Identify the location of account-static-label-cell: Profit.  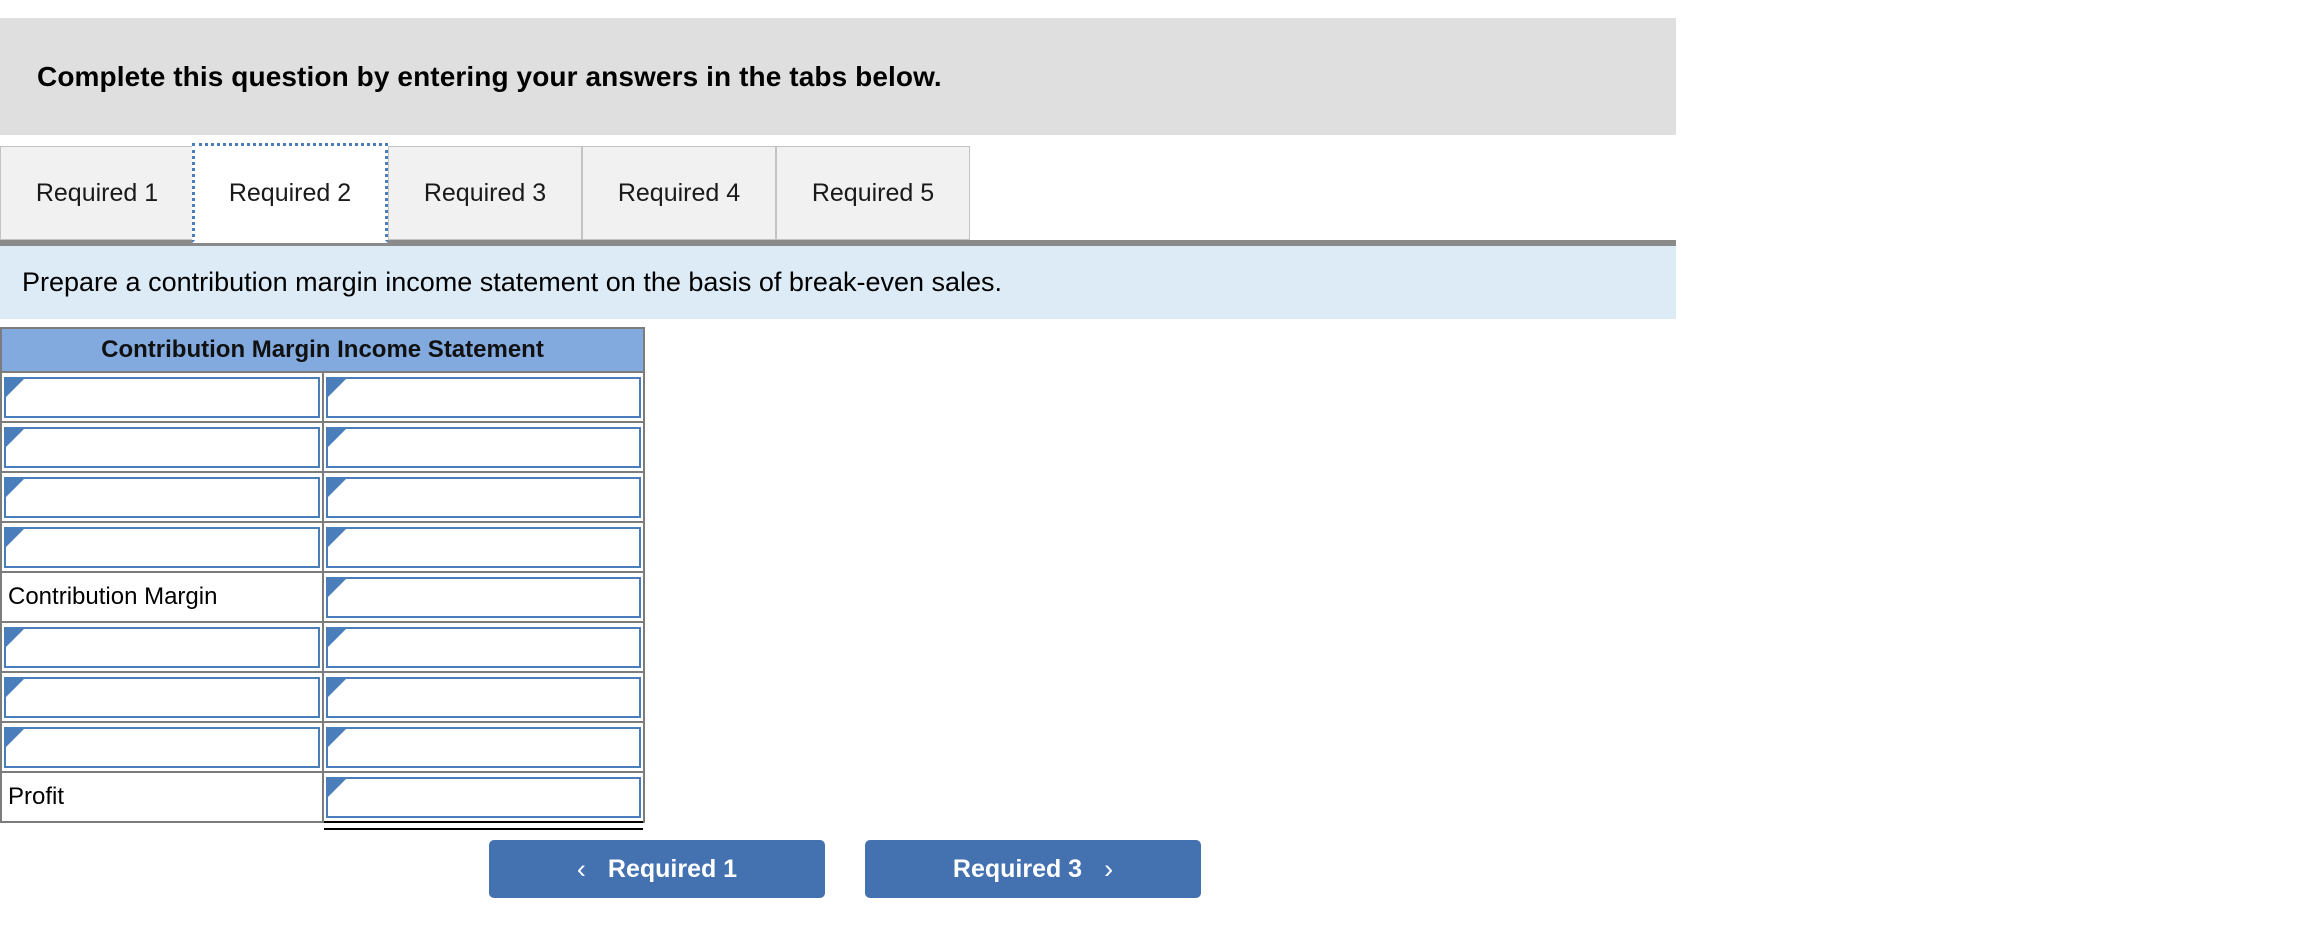
(162, 797).